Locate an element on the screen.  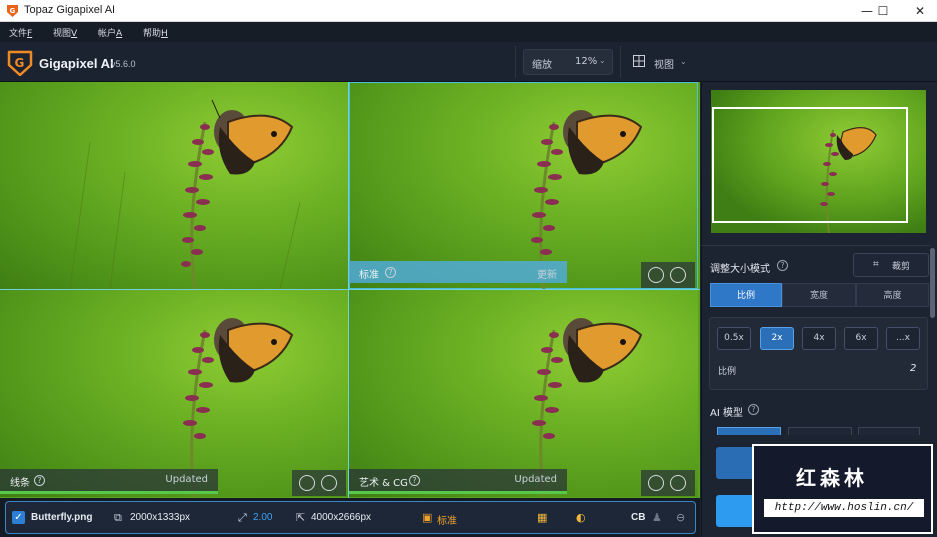
app-logo-icon: G is located at coordinates (12, 11).